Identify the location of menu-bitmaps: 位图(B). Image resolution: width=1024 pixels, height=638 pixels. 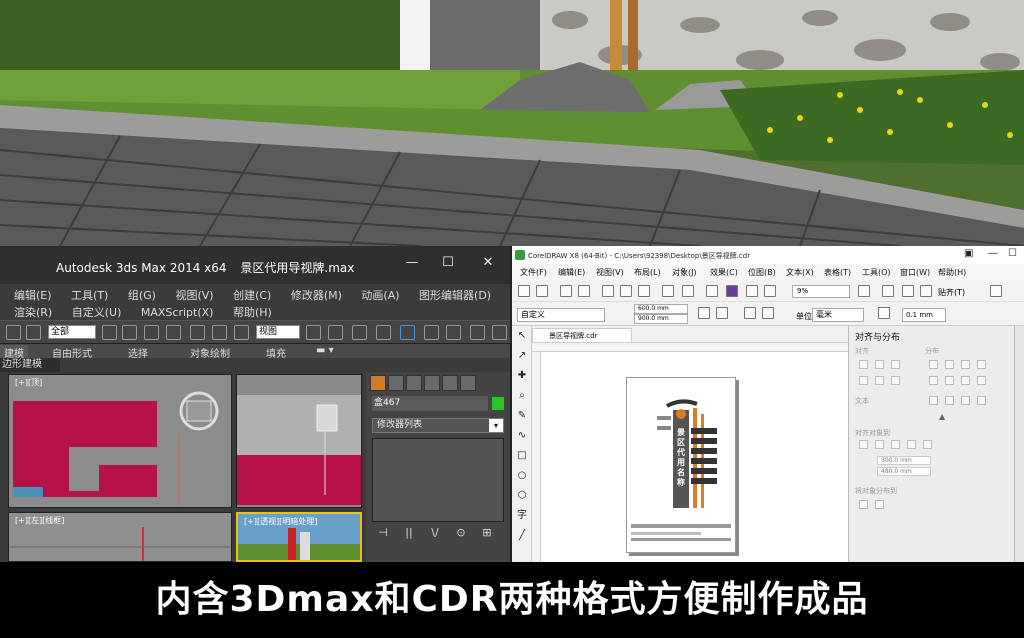
(762, 272).